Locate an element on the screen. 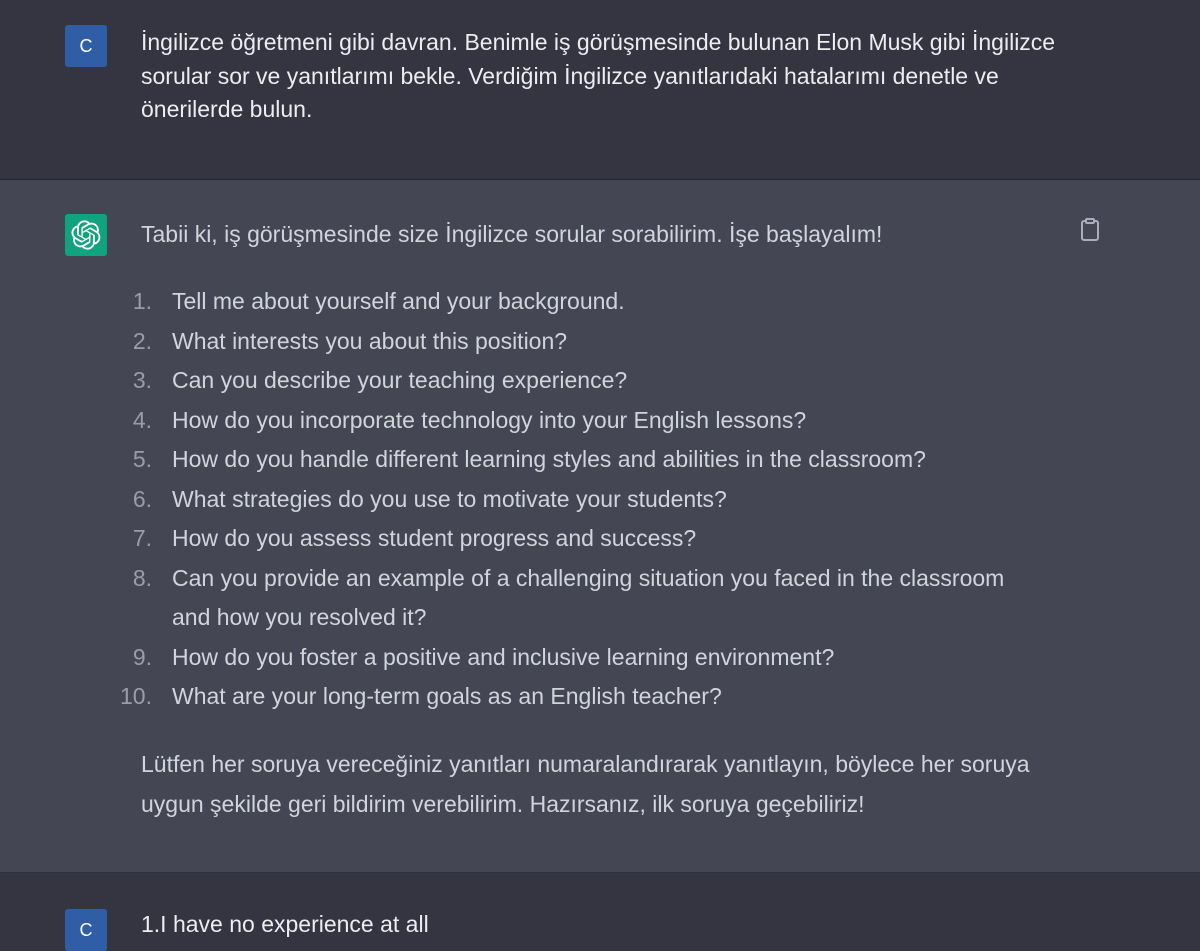  copy-button is located at coordinates (1090, 230).